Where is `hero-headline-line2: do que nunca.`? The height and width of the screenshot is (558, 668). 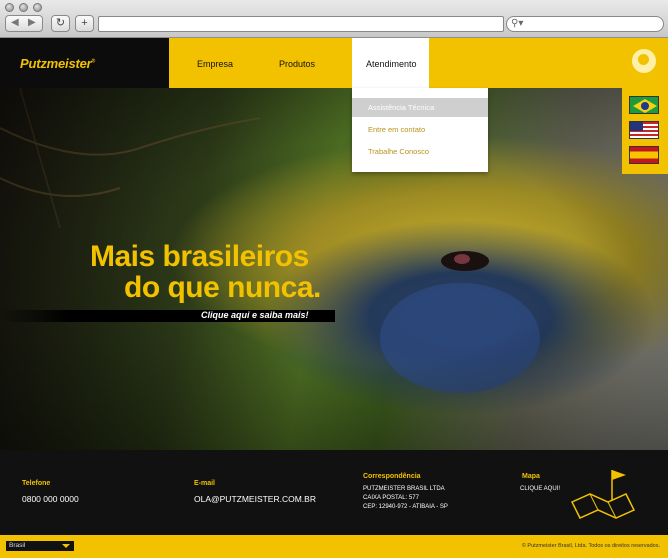 hero-headline-line2: do que nunca. is located at coordinates (222, 287).